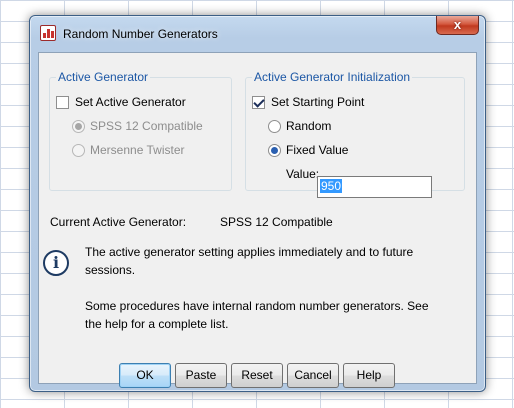 This screenshot has height=408, width=514. Describe the element at coordinates (140, 34) in the screenshot. I see `window-title: Random Number Generators` at that location.